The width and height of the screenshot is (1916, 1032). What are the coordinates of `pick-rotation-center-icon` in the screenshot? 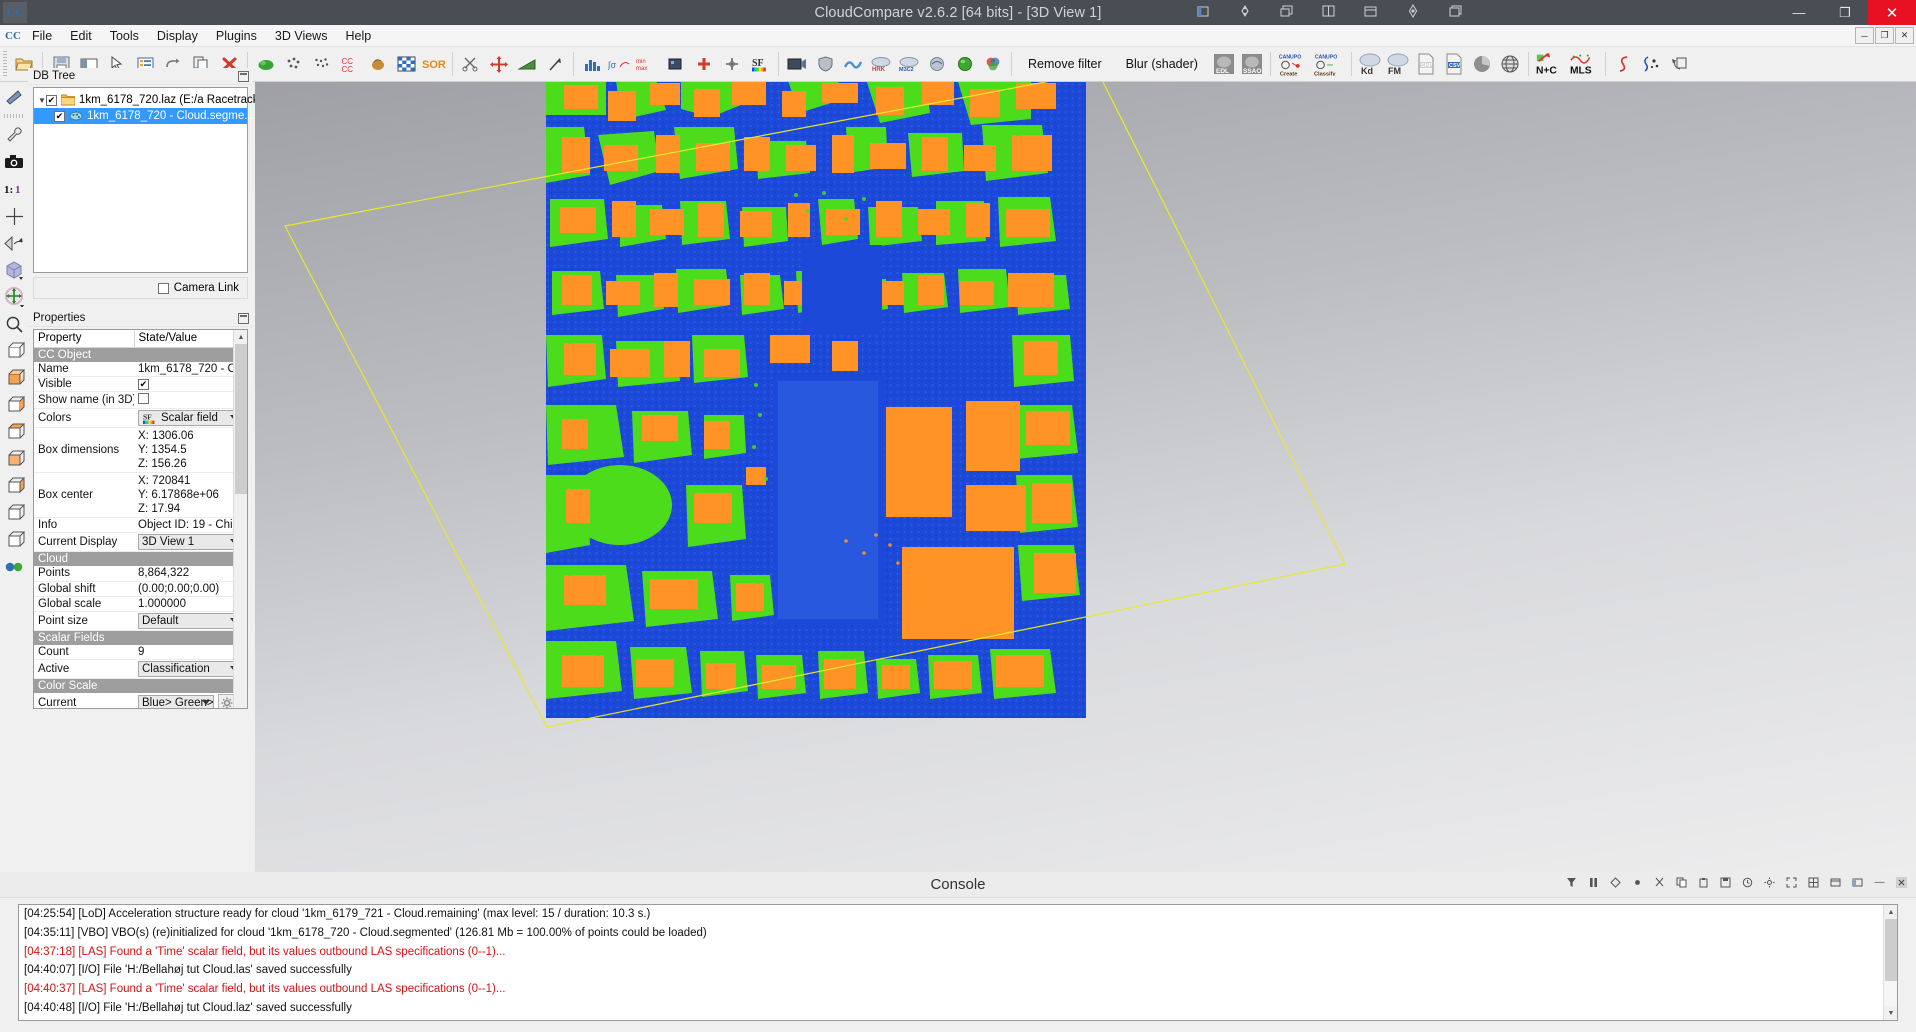 It's located at (14, 97).